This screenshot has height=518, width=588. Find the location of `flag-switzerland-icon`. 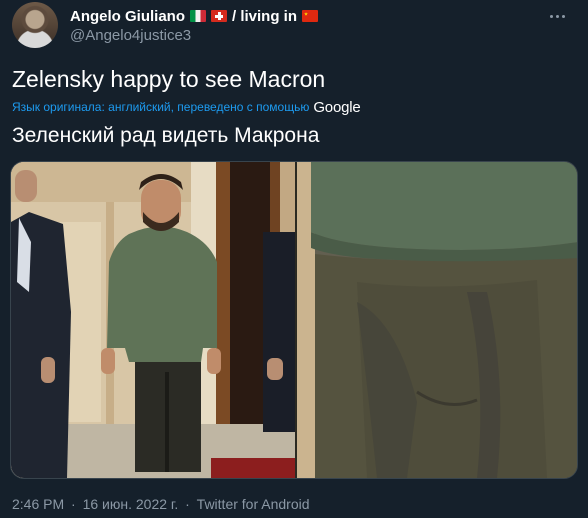

flag-switzerland-icon is located at coordinates (219, 16).